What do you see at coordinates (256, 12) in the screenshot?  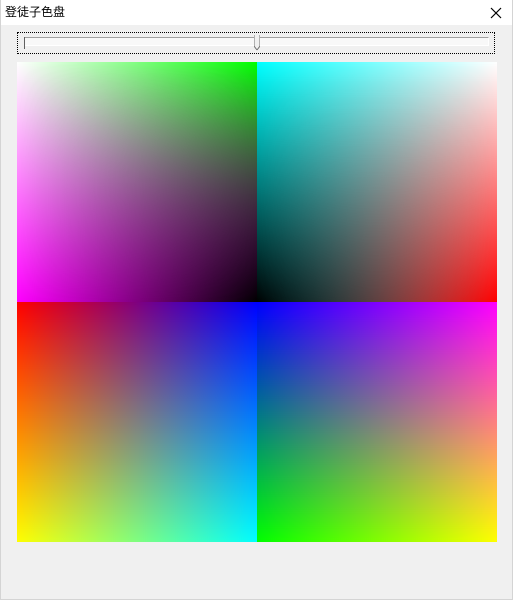 I see `title-bar: 登徒子色盘` at bounding box center [256, 12].